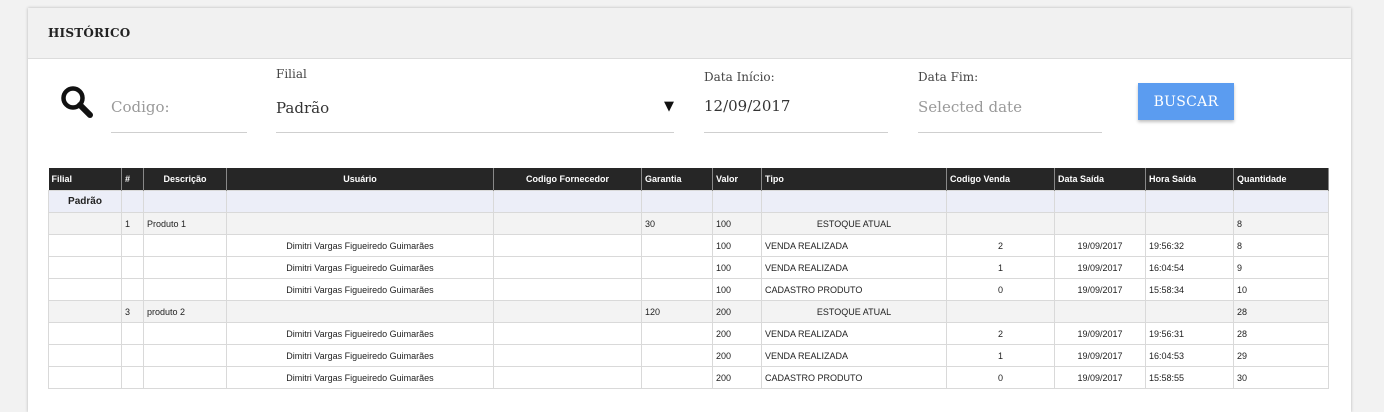 Image resolution: width=1384 pixels, height=412 pixels. What do you see at coordinates (737, 179) in the screenshot?
I see `col-valor: Valor` at bounding box center [737, 179].